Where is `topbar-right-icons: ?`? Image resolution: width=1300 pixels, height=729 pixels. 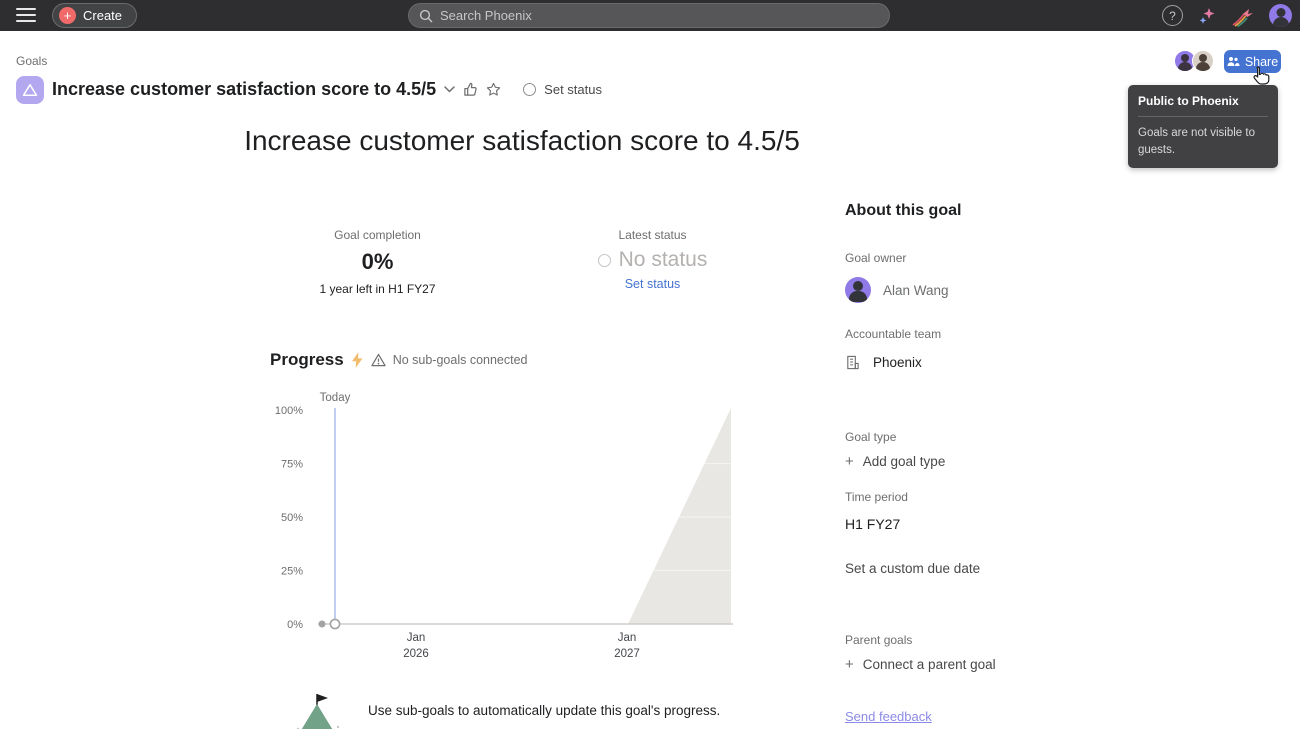 topbar-right-icons: ? is located at coordinates (1227, 15).